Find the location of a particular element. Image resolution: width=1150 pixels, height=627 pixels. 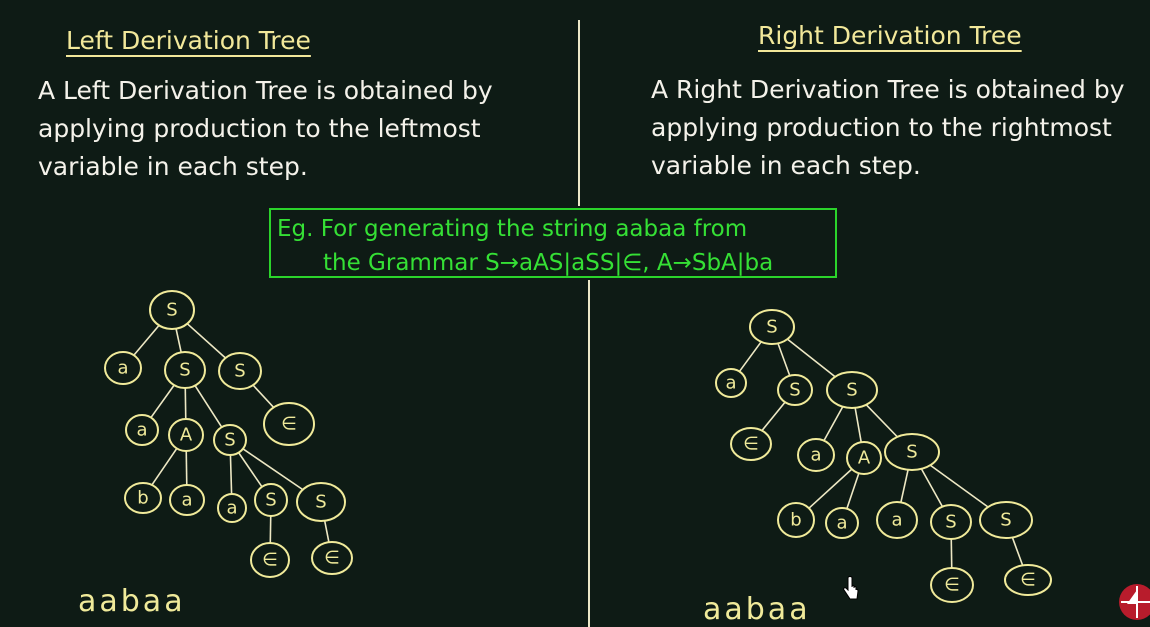

left-derivation-tree: Sa S S ∈ a A Sb a a S S ∈ ∈ is located at coordinates (228, 434).